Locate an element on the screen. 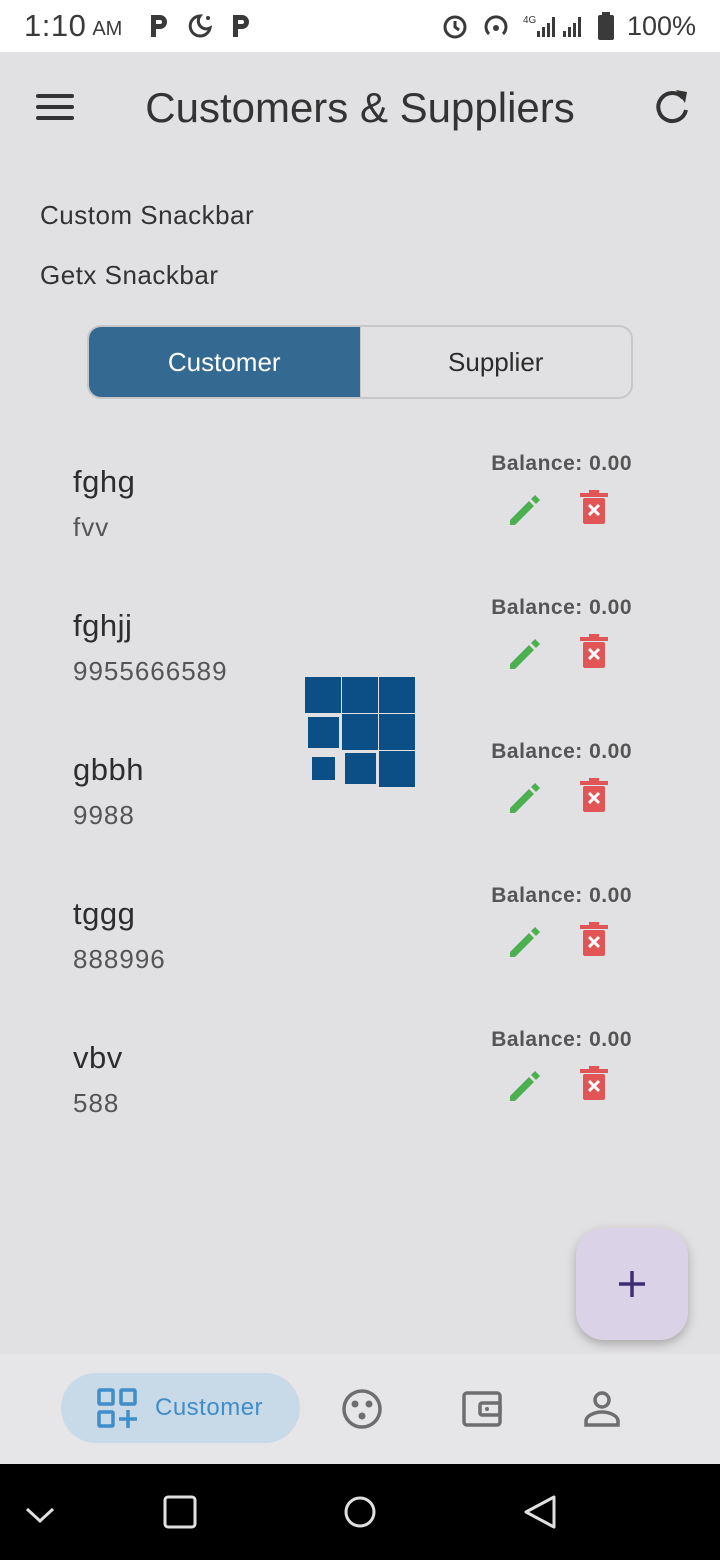 The image size is (720, 1560). customer-icon is located at coordinates (117, 1408).